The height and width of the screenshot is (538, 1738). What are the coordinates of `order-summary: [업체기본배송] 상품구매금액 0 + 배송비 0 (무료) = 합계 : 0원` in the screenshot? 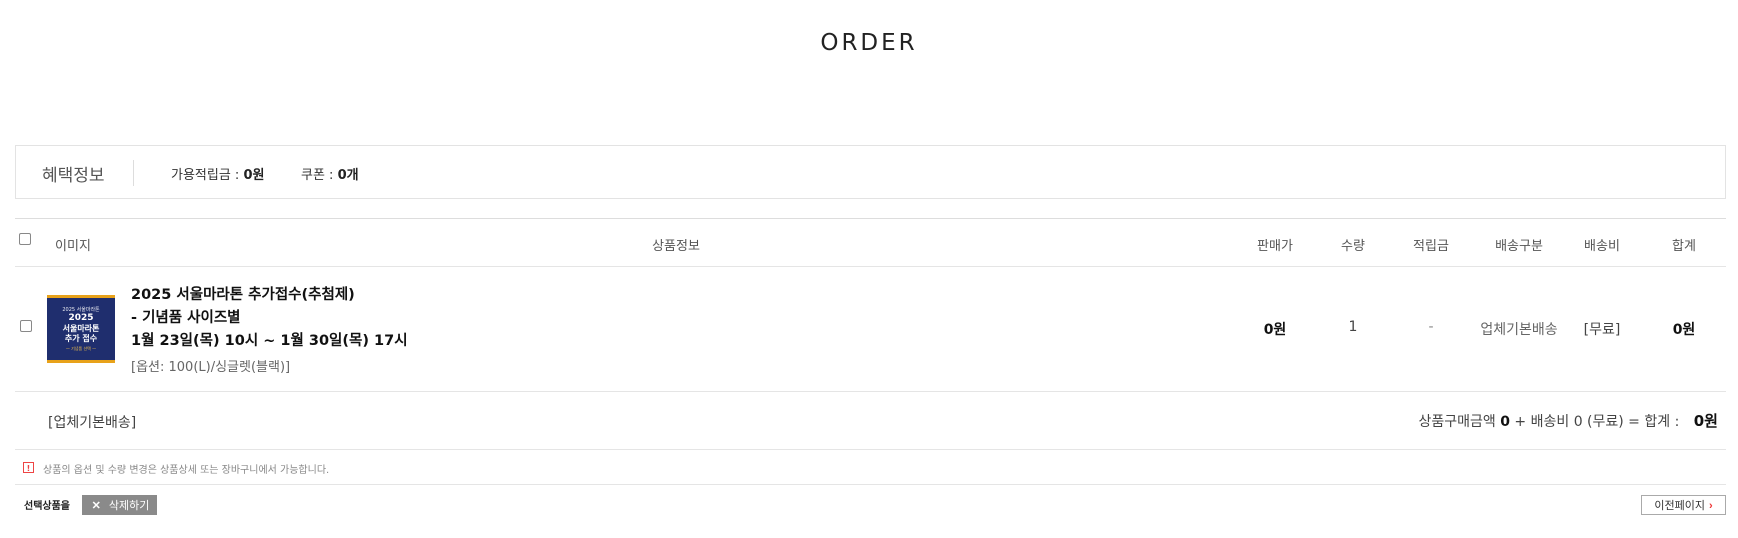 It's located at (870, 421).